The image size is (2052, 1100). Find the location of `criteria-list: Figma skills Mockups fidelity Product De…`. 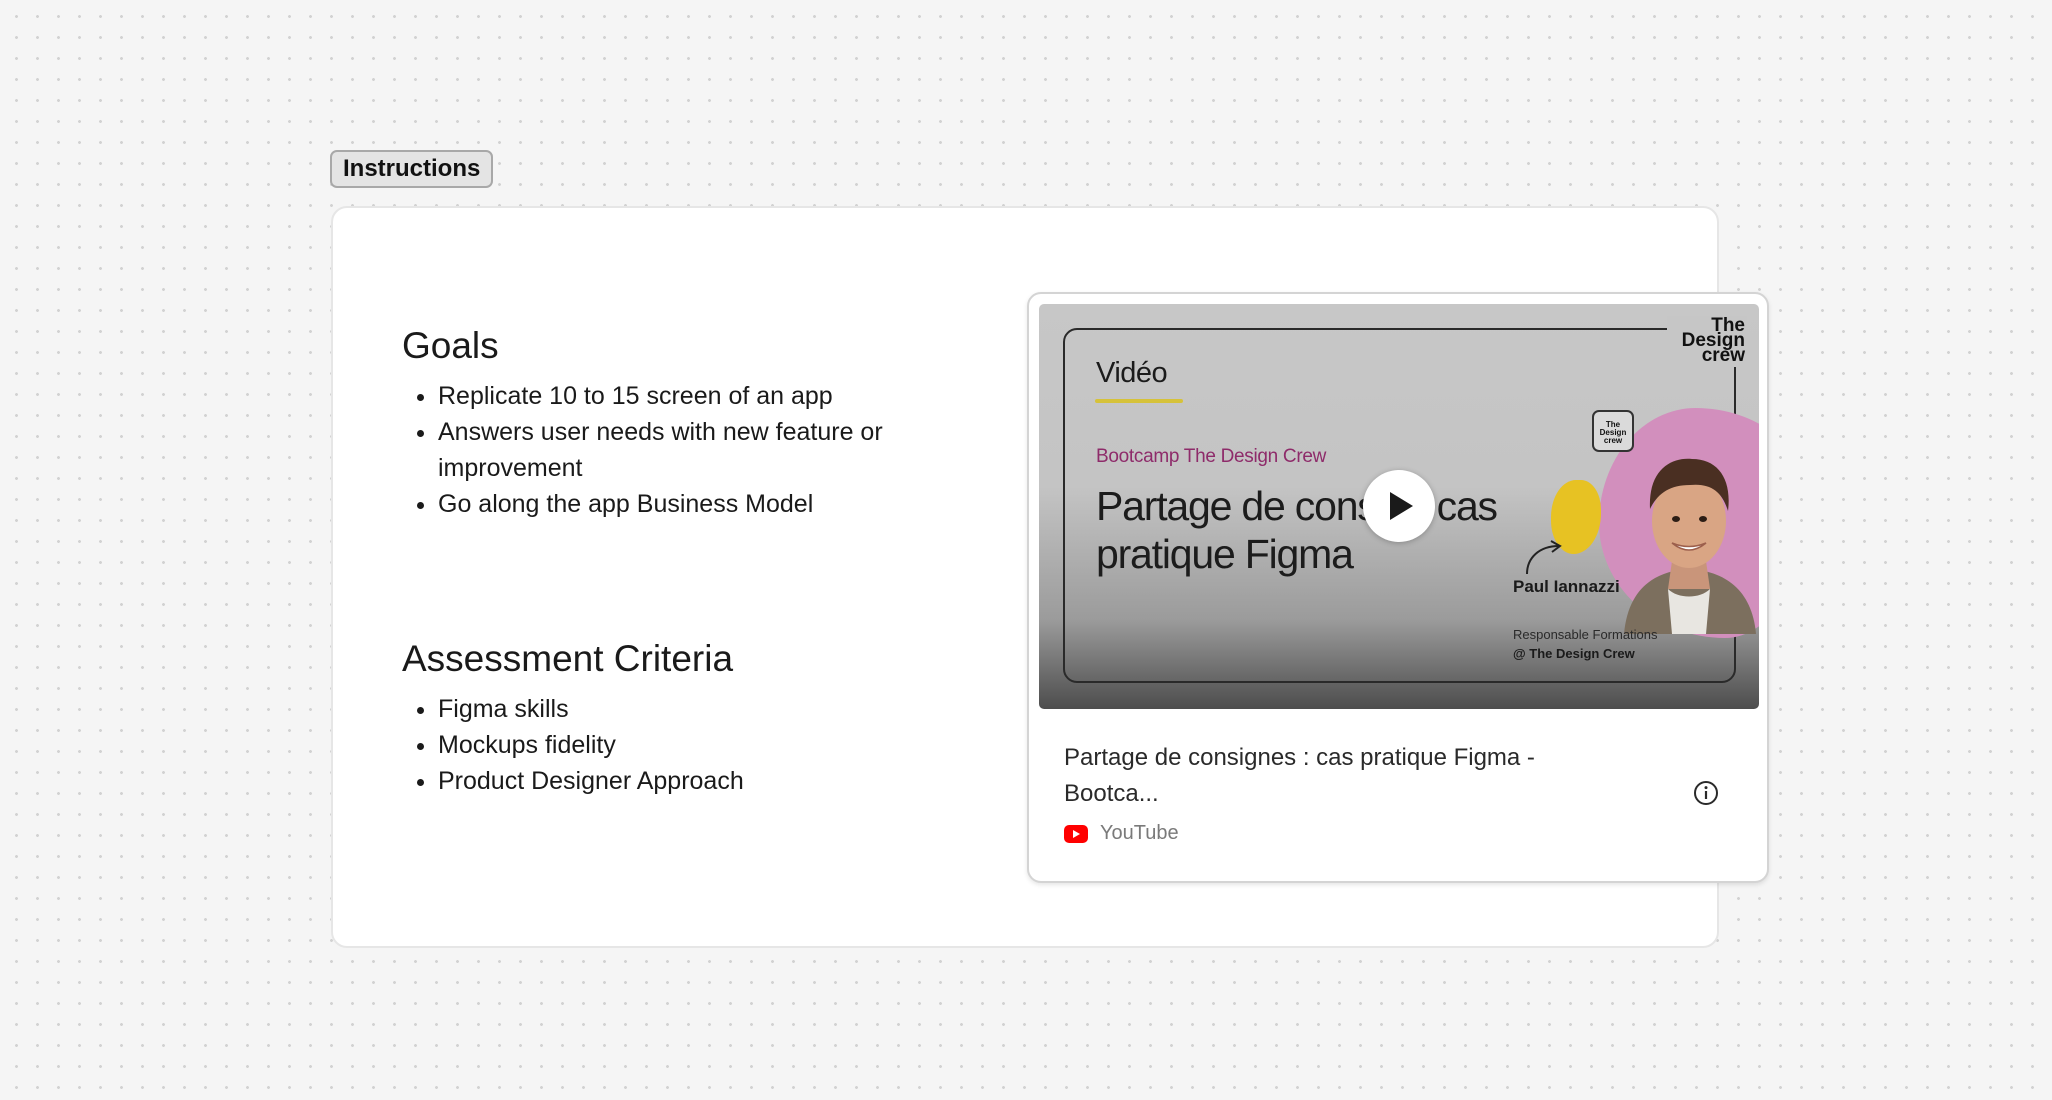

criteria-list: Figma skills Mockups fidelity Product De… is located at coordinates (682, 745).